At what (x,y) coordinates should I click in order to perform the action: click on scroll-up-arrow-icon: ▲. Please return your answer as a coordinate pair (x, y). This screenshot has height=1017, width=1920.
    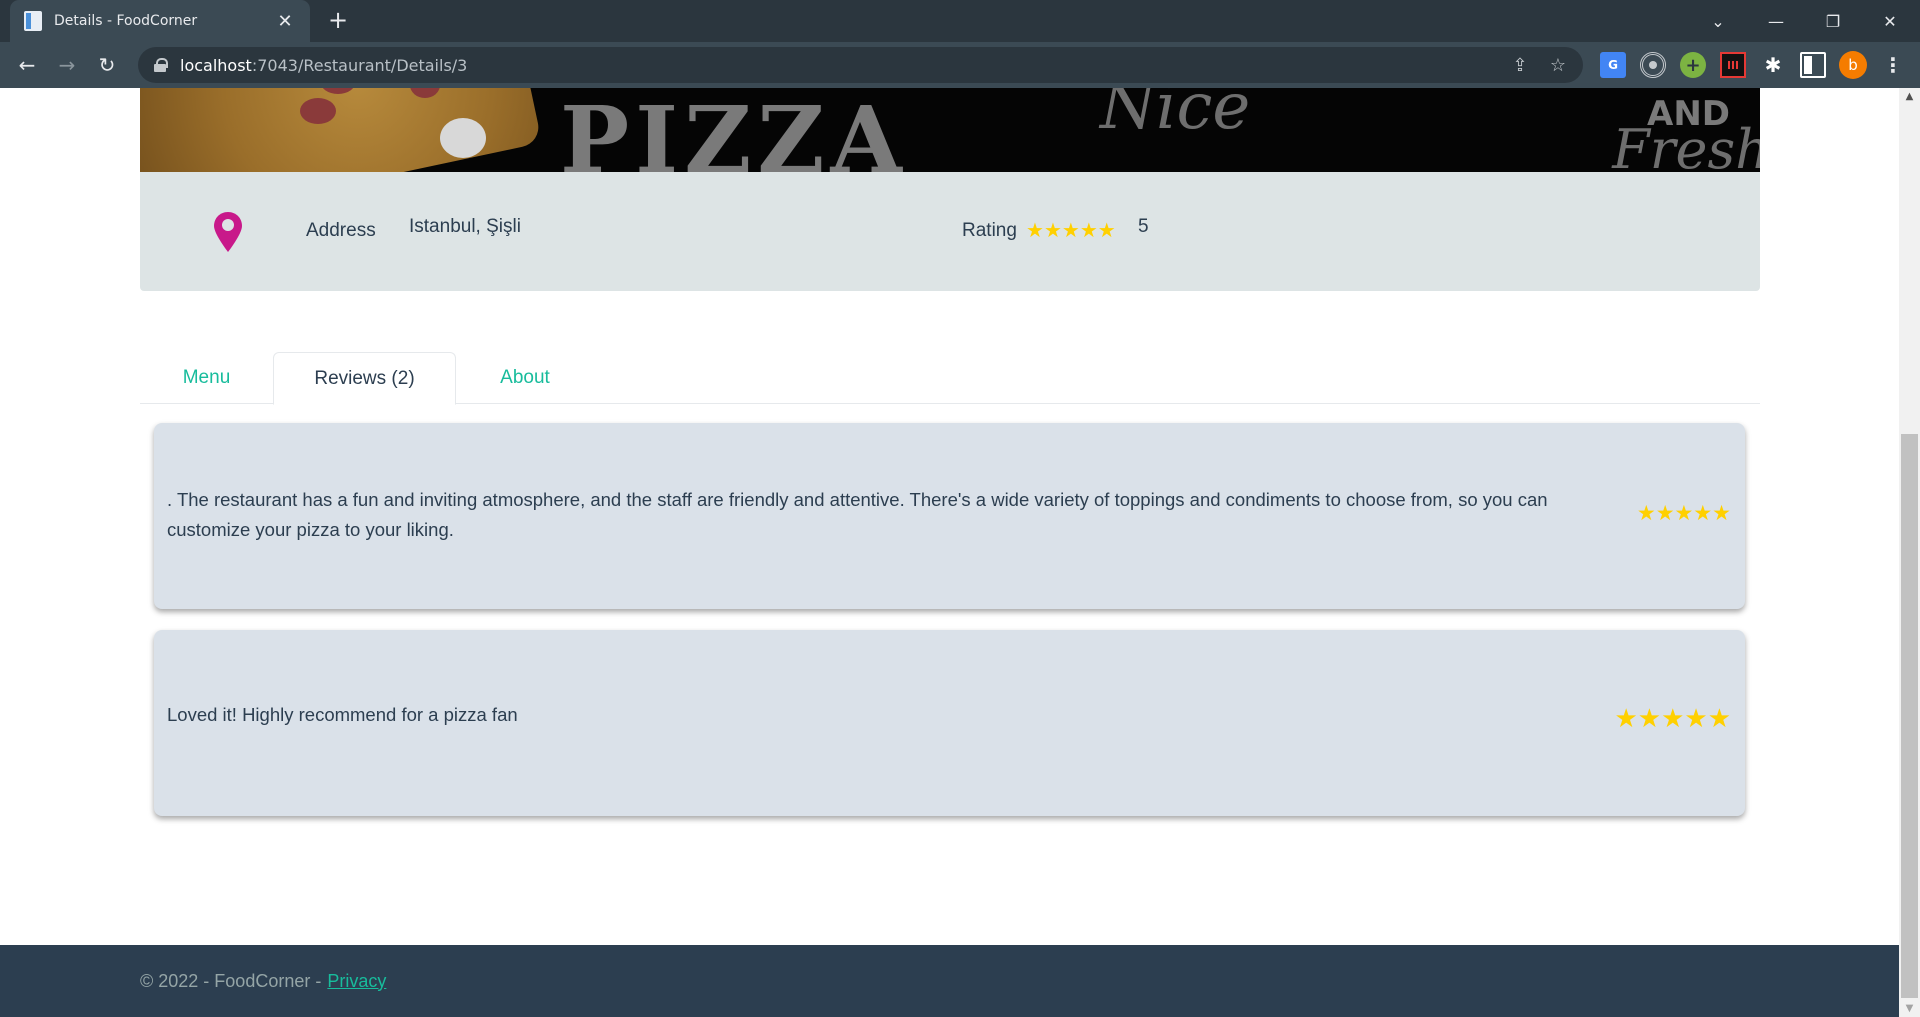
    Looking at the image, I should click on (1909, 96).